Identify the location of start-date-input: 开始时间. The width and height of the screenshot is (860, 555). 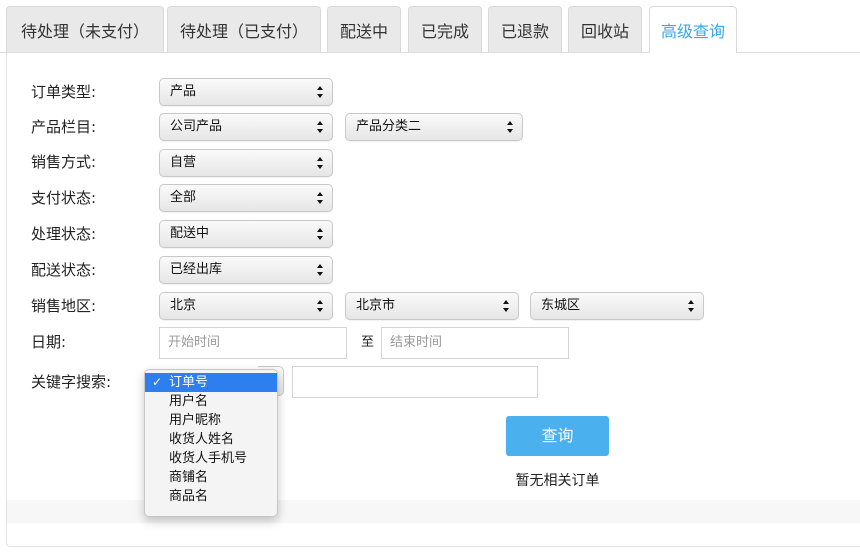
(253, 343).